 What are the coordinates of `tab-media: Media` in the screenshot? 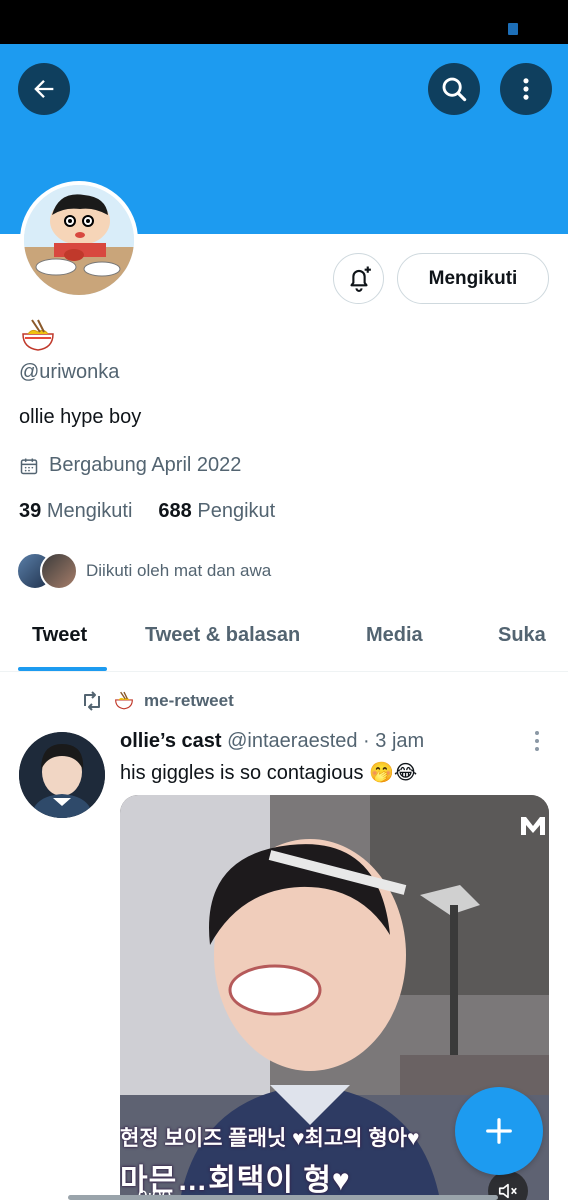 It's located at (394, 635).